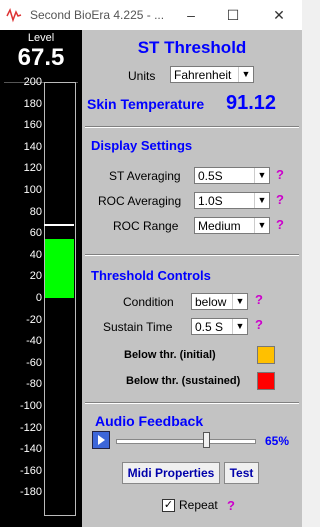 Image resolution: width=320 pixels, height=527 pixels. What do you see at coordinates (151, 275) in the screenshot?
I see `threshold-controls-title: Threshold Controls` at bounding box center [151, 275].